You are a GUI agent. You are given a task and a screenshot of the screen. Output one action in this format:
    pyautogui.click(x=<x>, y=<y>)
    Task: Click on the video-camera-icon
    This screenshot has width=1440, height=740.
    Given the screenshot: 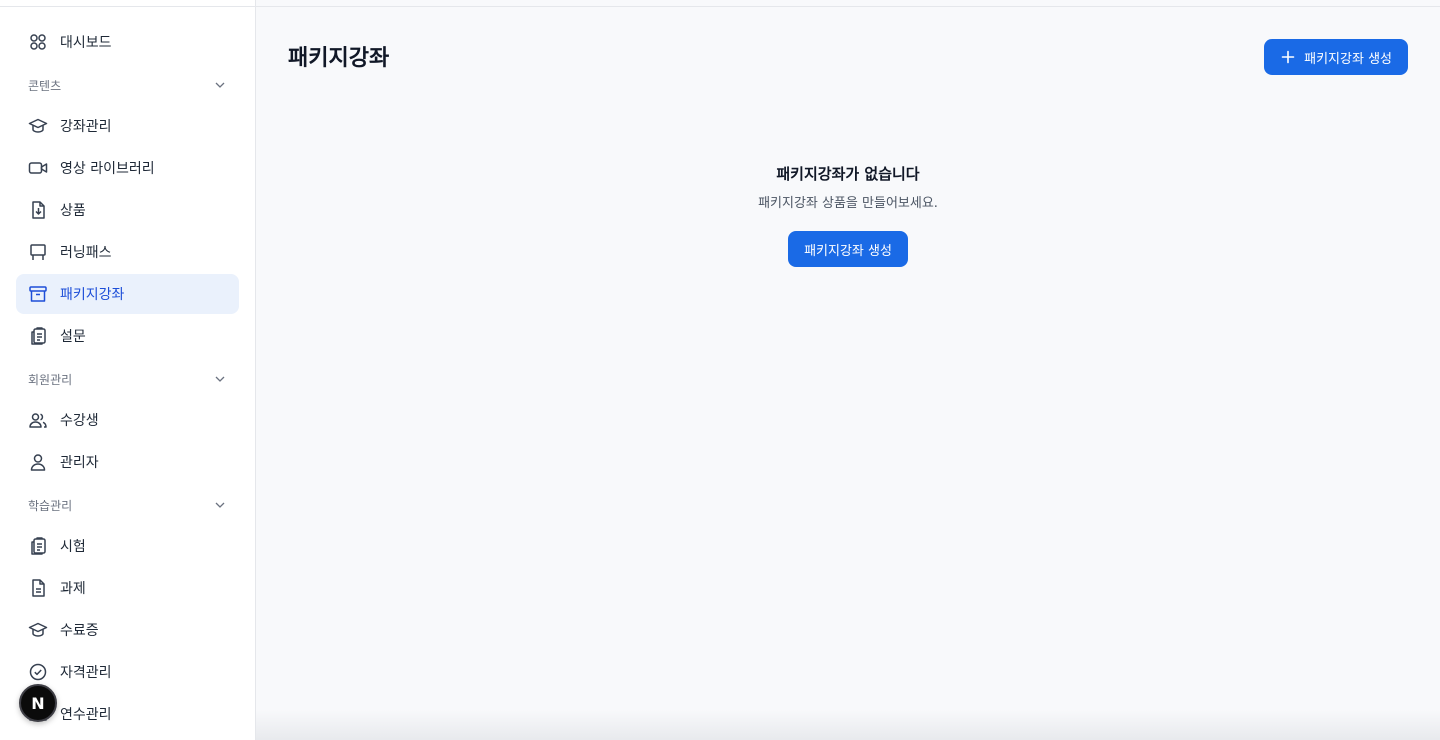 What is the action you would take?
    pyautogui.click(x=38, y=168)
    